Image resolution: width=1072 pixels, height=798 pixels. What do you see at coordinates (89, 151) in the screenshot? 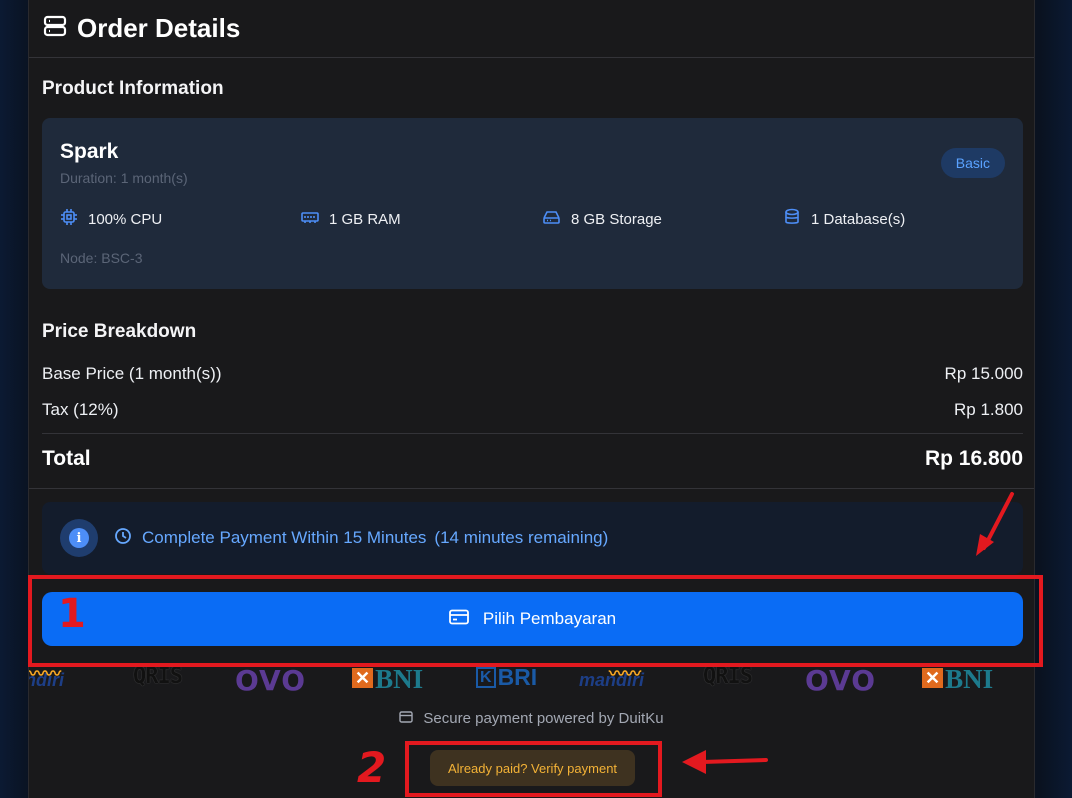
I see `product-name: Spark` at bounding box center [89, 151].